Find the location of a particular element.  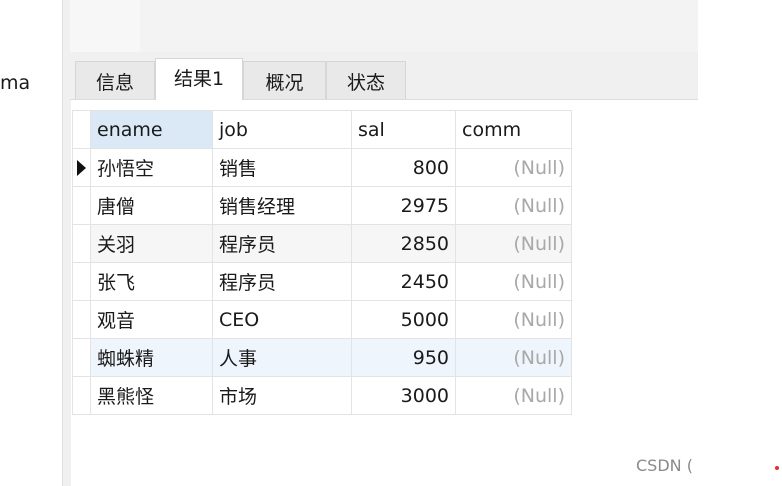

cell-ename: 观音 is located at coordinates (151, 319).